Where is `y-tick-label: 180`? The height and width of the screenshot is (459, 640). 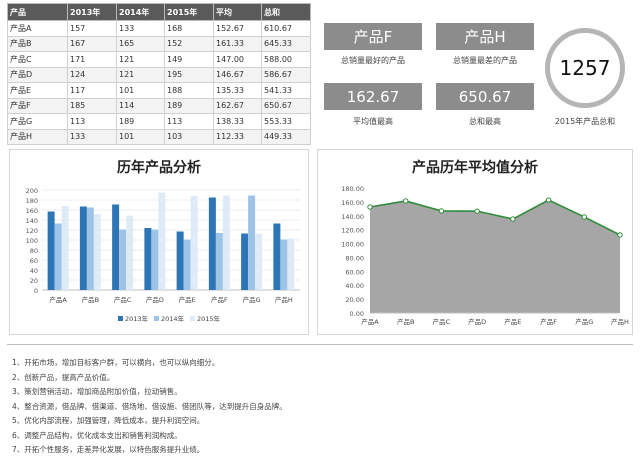 y-tick-label: 180 is located at coordinates (32, 201).